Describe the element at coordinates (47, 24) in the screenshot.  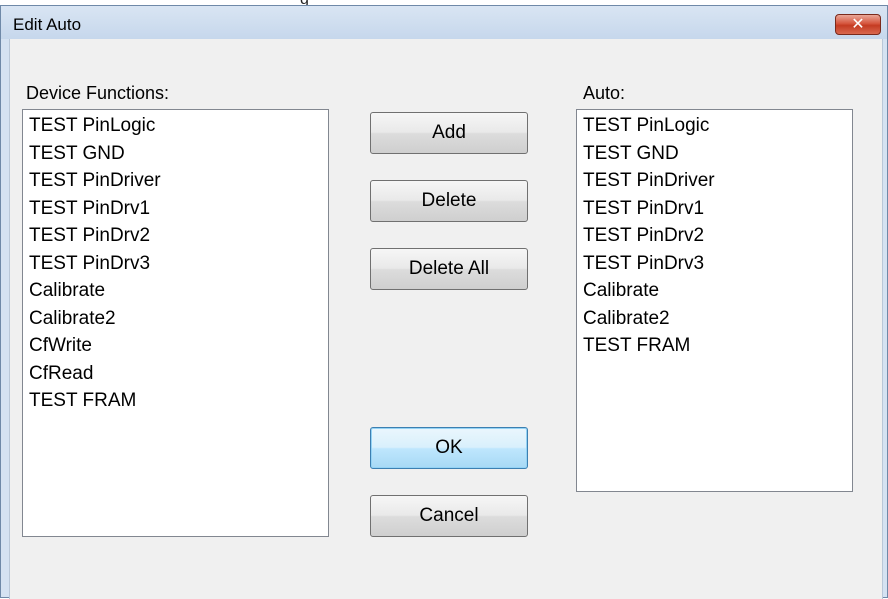
I see `dialog-title: Edit Auto` at that location.